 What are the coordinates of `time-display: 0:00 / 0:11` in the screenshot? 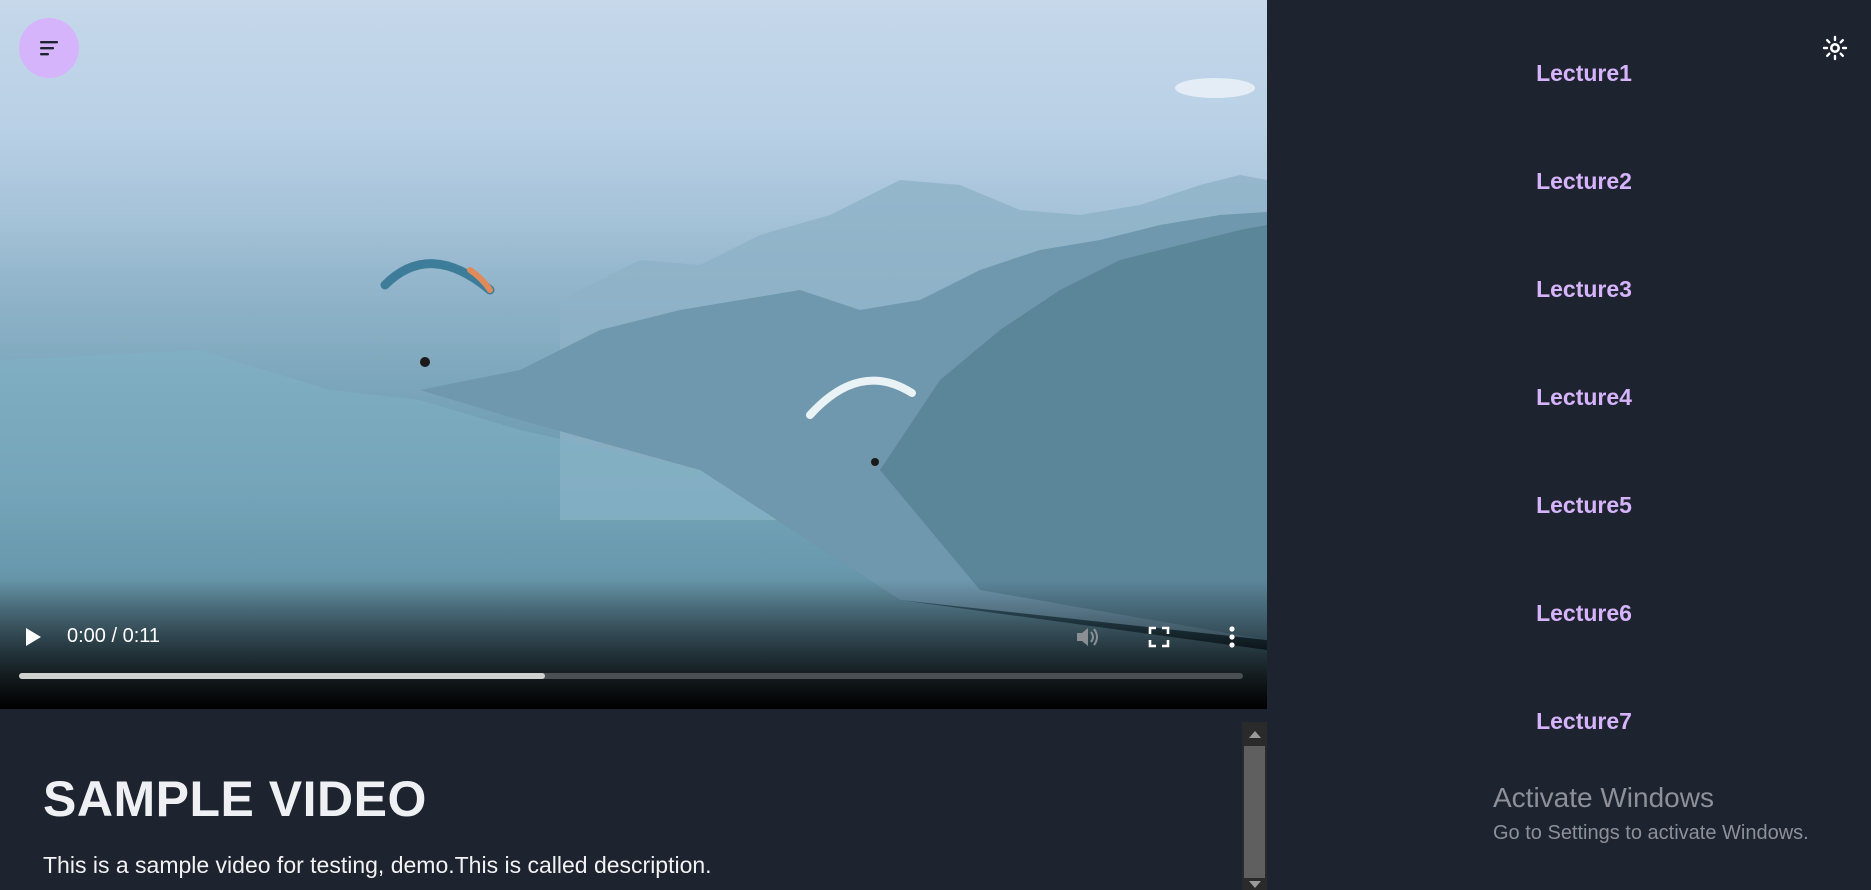 It's located at (114, 636).